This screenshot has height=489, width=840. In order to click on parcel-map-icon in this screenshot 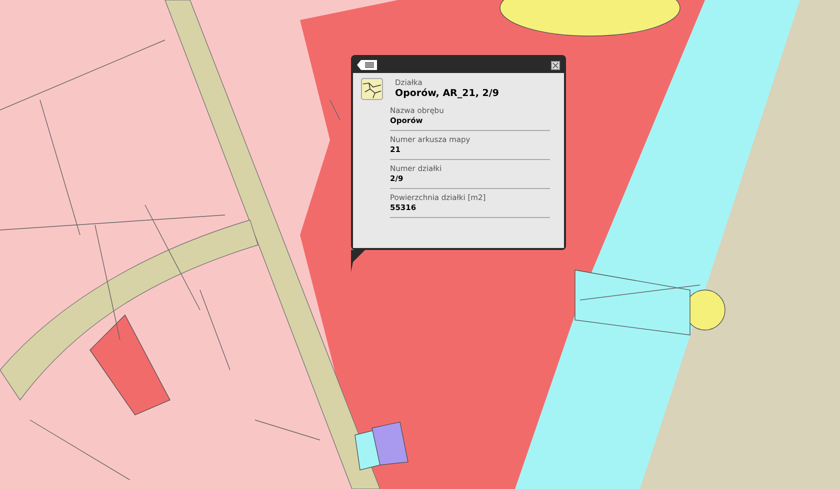, I will do `click(372, 89)`.